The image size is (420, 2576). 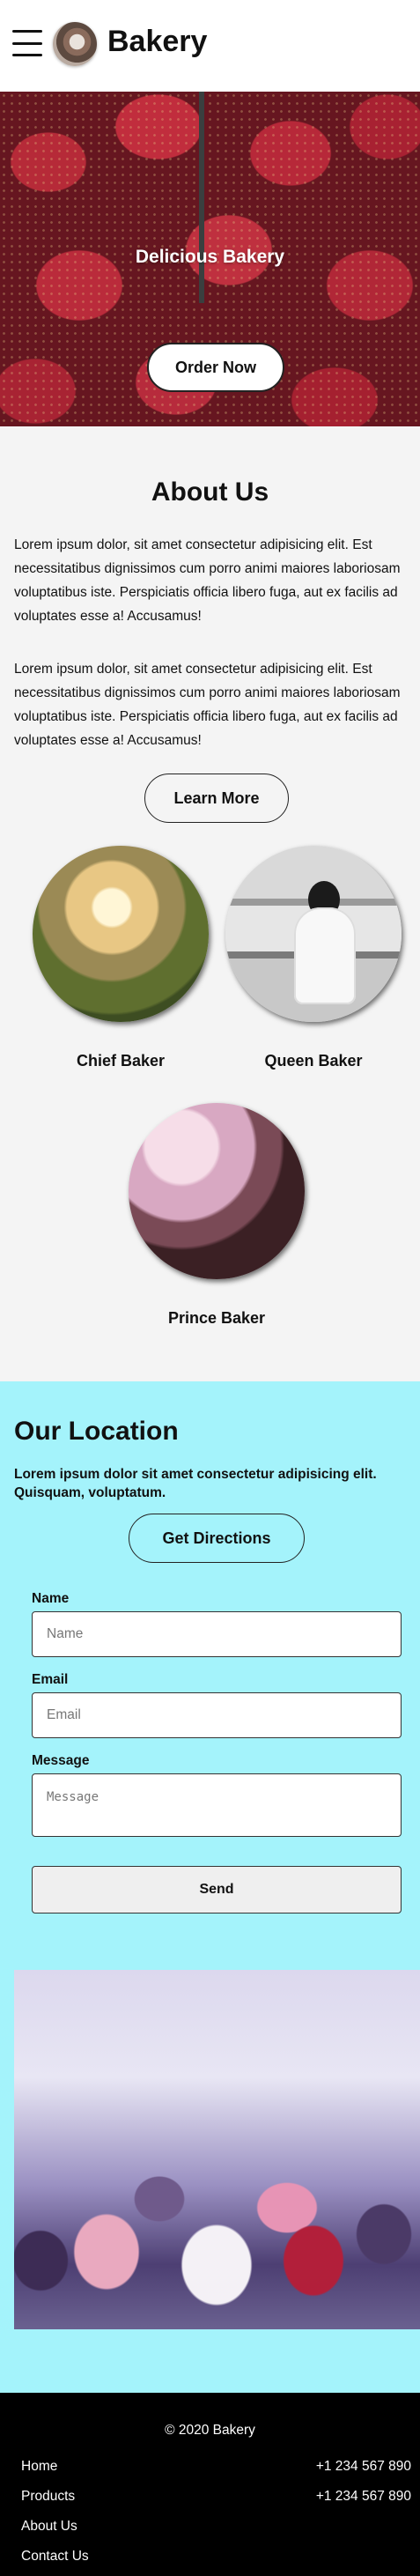 What do you see at coordinates (216, 1318) in the screenshot?
I see `baker-name: Prince Baker` at bounding box center [216, 1318].